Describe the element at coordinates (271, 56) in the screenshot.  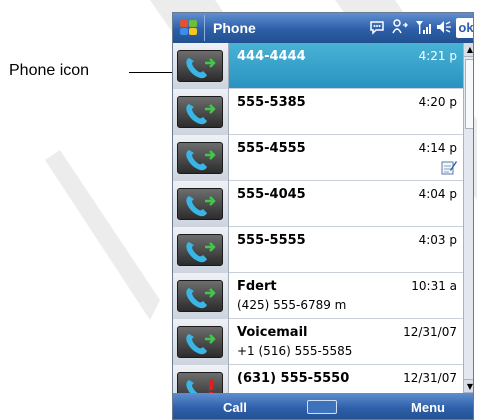
I see `call-name: 444-4444` at that location.